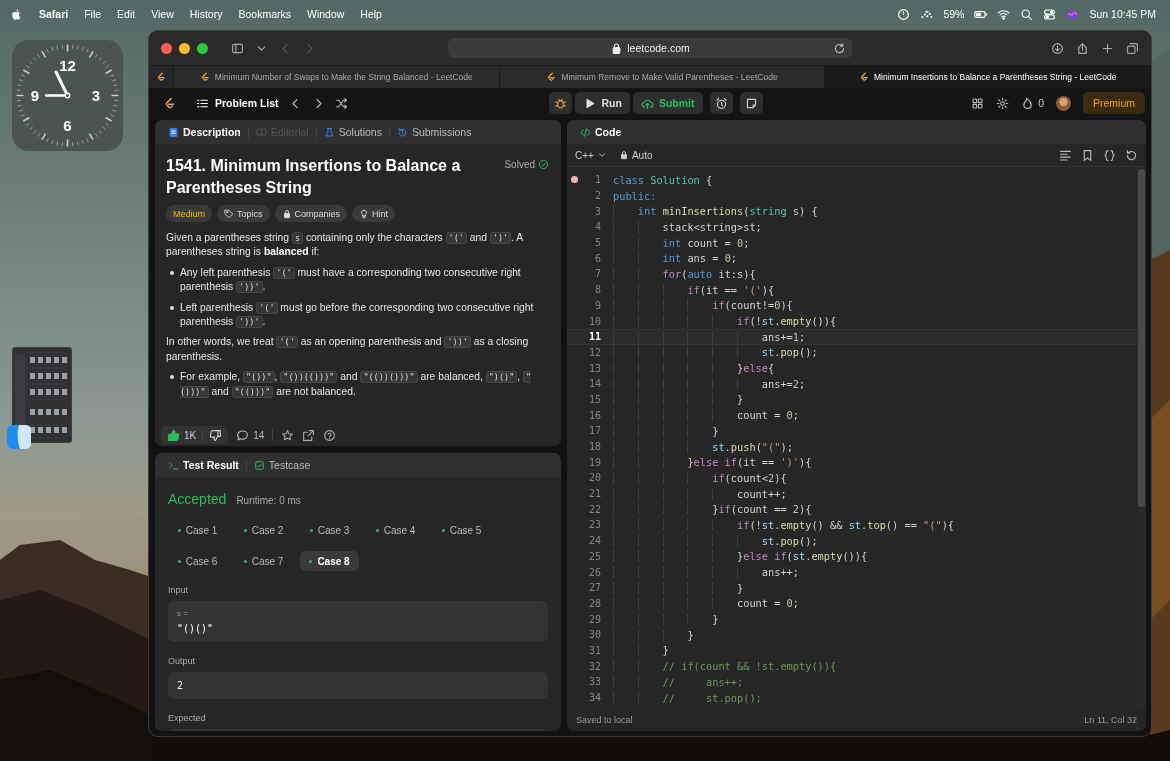 This screenshot has height=761, width=1170. I want to click on code-line: if(it == '('){, so click(694, 289).